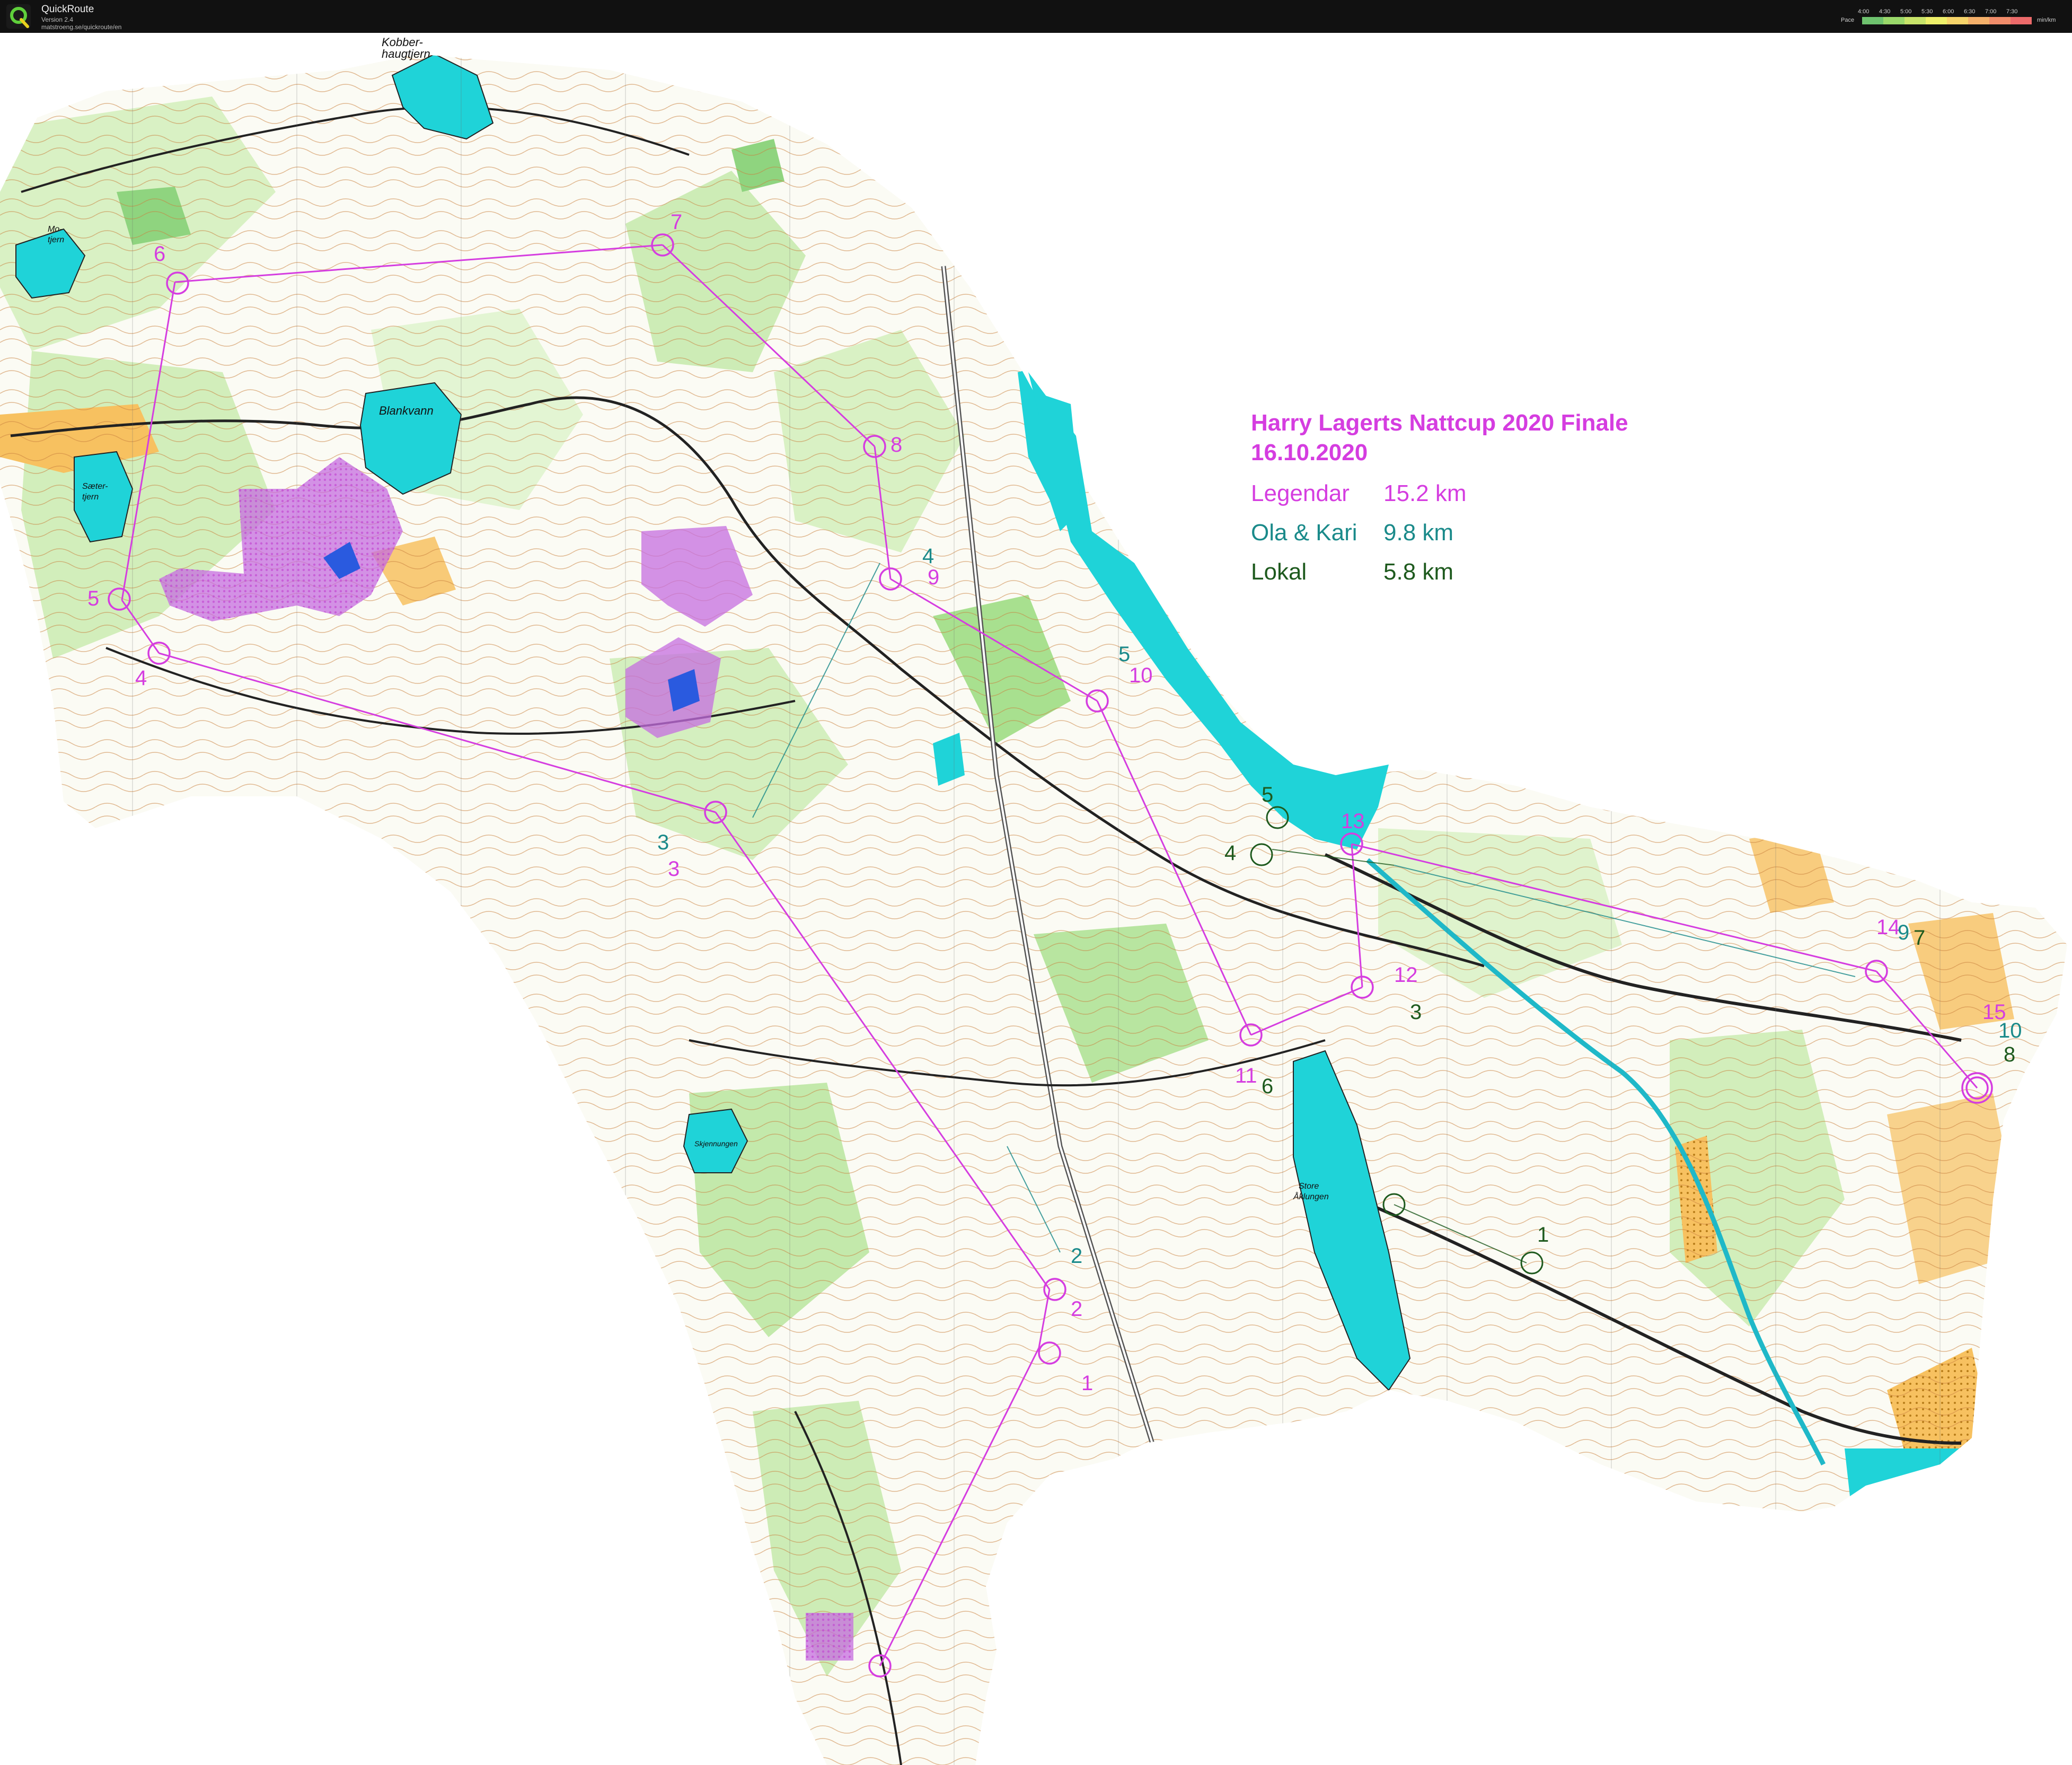 This screenshot has height=1765, width=2072. What do you see at coordinates (18, 16) in the screenshot?
I see `quickroute-logo-icon` at bounding box center [18, 16].